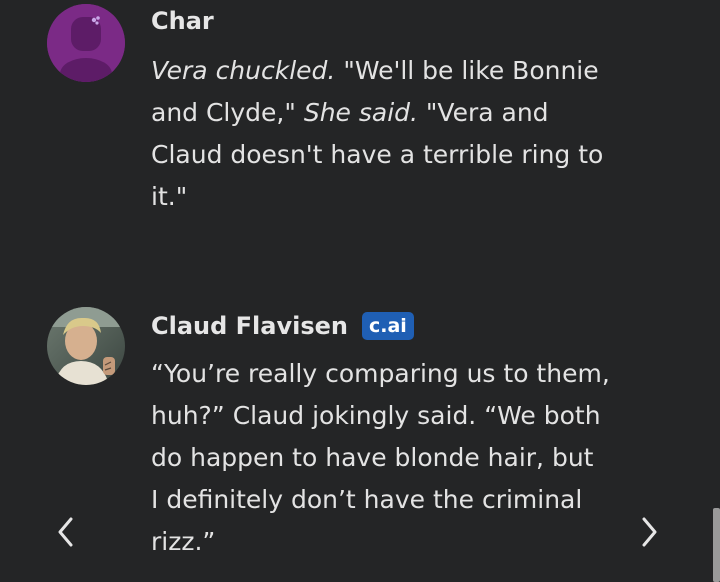 The width and height of the screenshot is (720, 582). What do you see at coordinates (716, 545) in the screenshot?
I see `scrollbar` at bounding box center [716, 545].